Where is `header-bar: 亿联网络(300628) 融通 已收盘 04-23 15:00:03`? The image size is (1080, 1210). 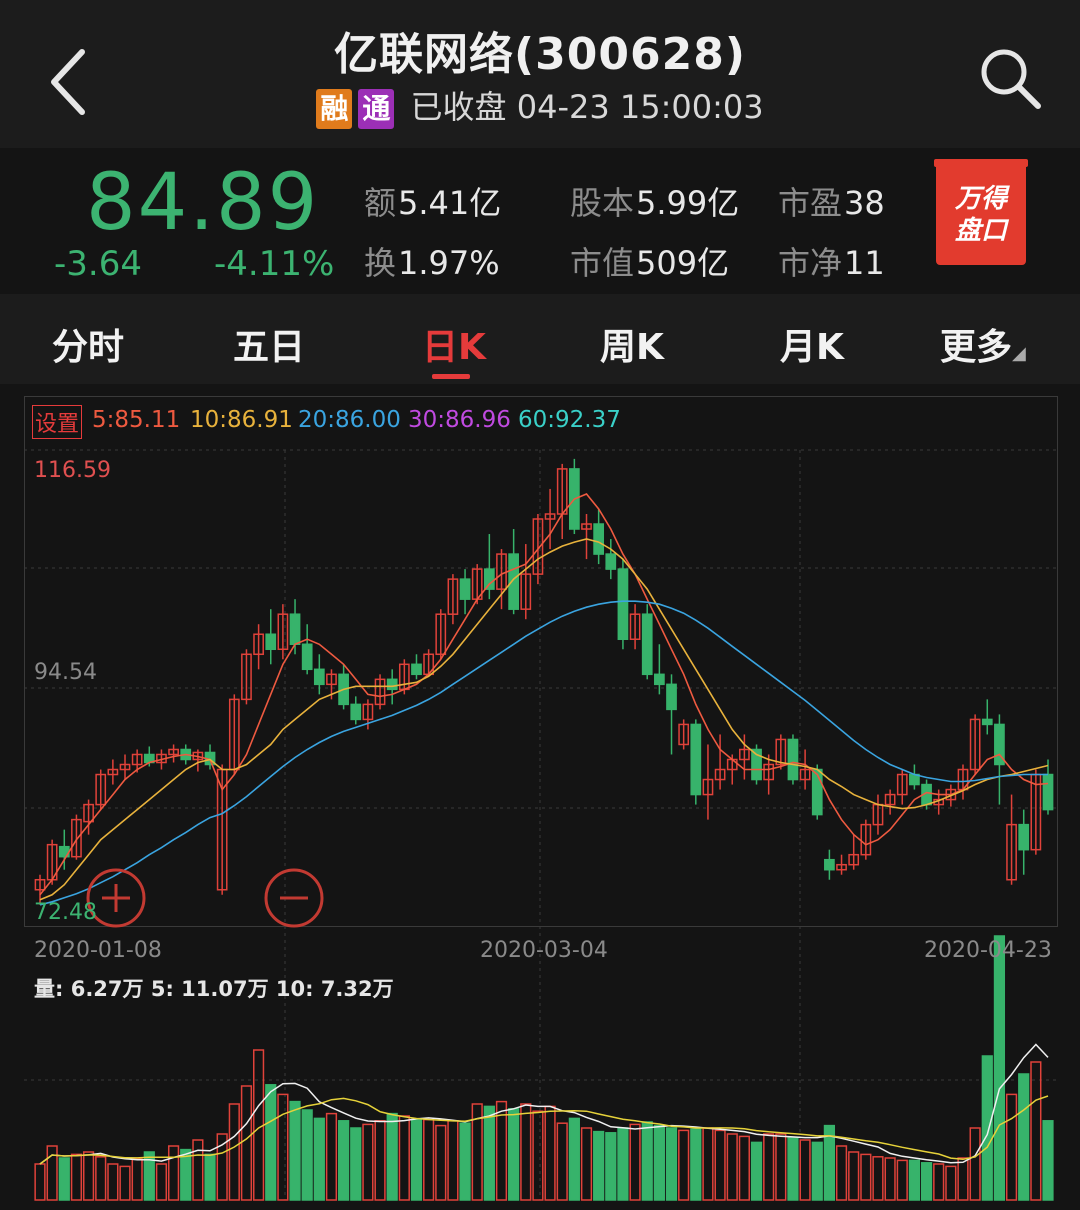
header-bar: 亿联网络(300628) 融通 已收盘 04-23 15:00:03 is located at coordinates (540, 74).